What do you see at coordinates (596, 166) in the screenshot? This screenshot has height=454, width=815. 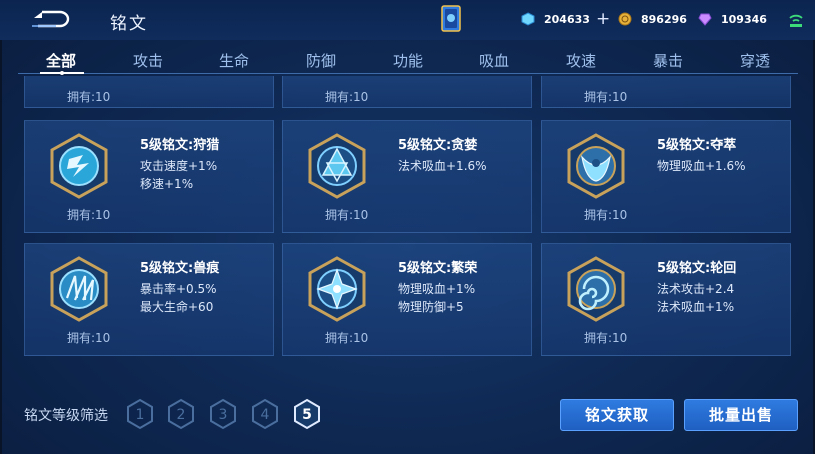 I see `extract-rune-icon` at bounding box center [596, 166].